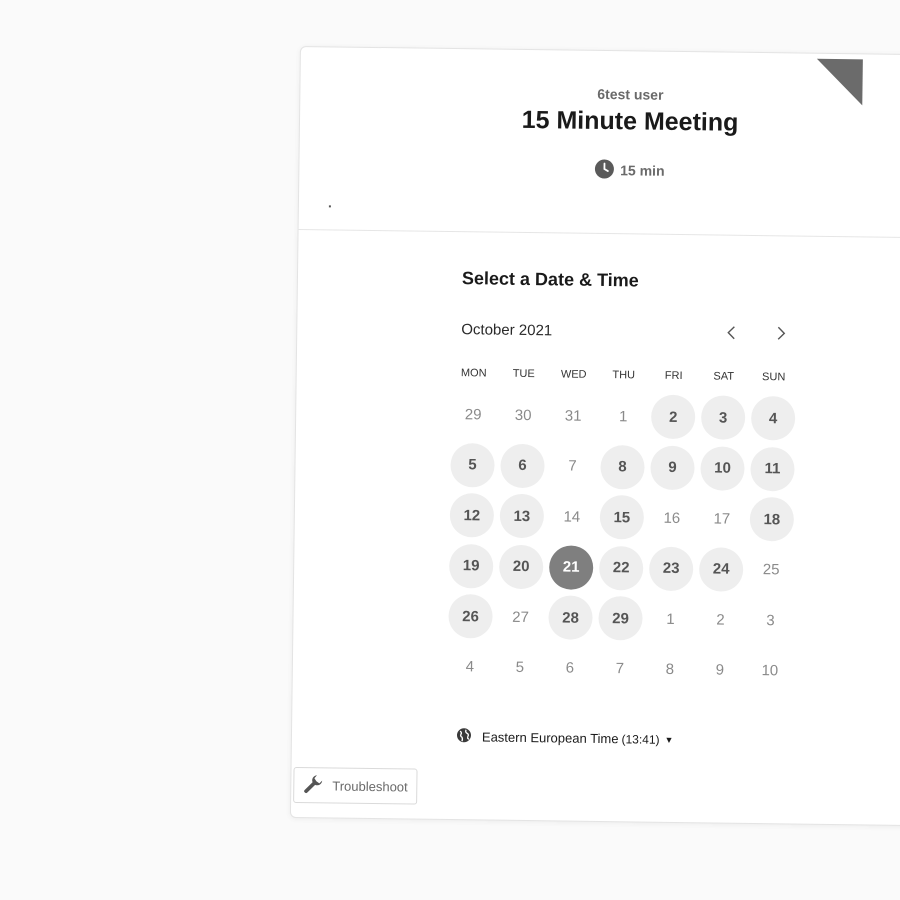  I want to click on day-available: 11, so click(772, 469).